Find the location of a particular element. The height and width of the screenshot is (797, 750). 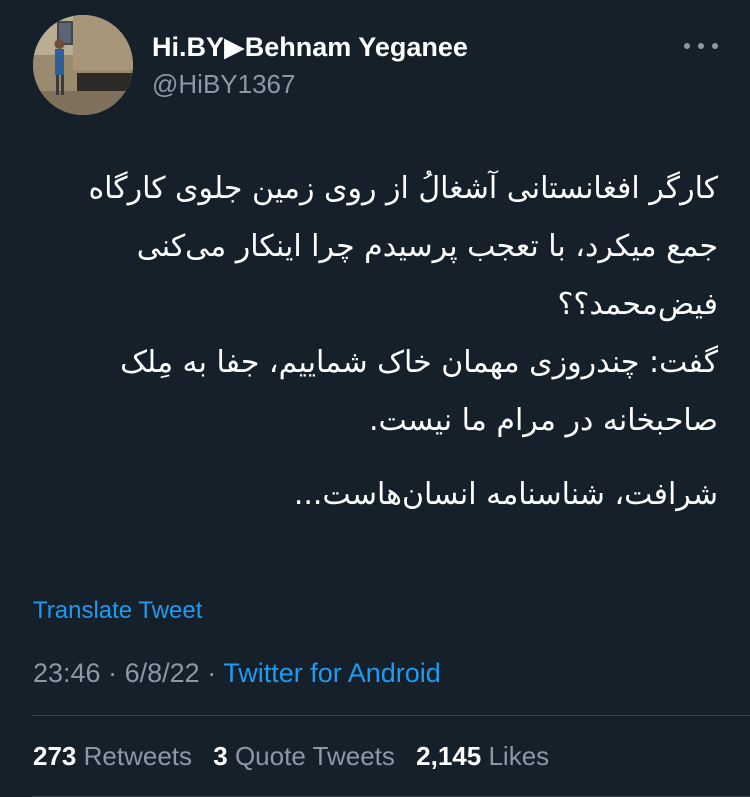

tweet-metadata: 23:46 · 6/8/22 · Twitter for Android is located at coordinates (237, 673).